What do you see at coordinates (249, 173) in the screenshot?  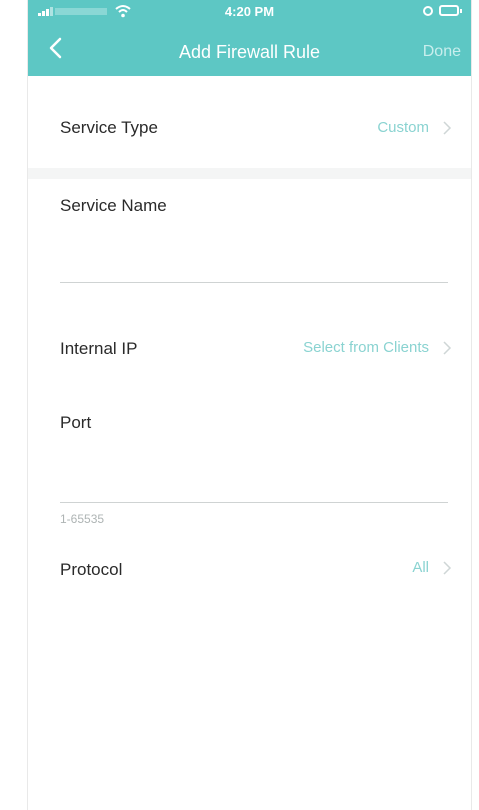 I see `section-separator` at bounding box center [249, 173].